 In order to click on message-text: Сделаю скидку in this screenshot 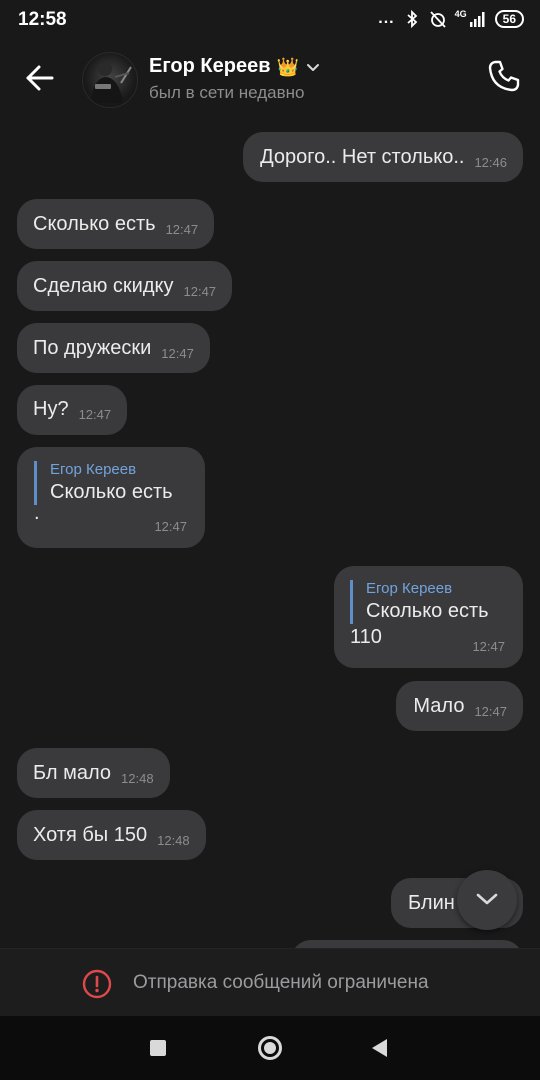, I will do `click(103, 286)`.